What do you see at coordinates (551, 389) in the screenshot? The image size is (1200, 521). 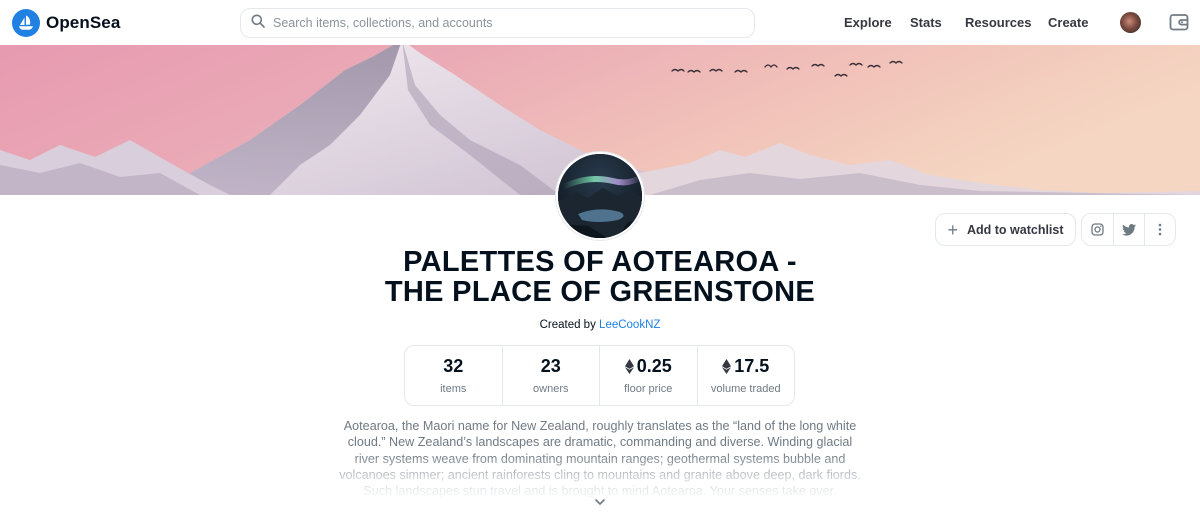 I see `stat-owners-label: owners` at bounding box center [551, 389].